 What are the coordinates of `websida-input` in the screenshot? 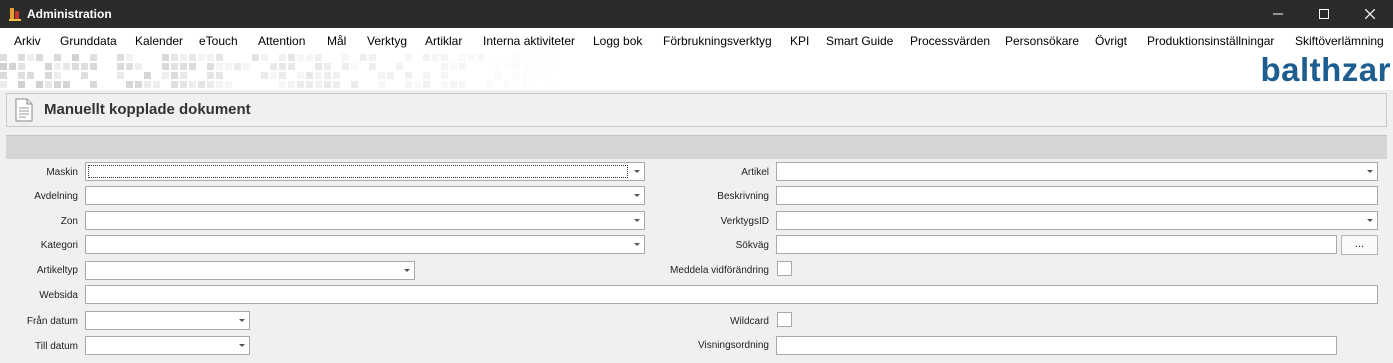 It's located at (731, 294).